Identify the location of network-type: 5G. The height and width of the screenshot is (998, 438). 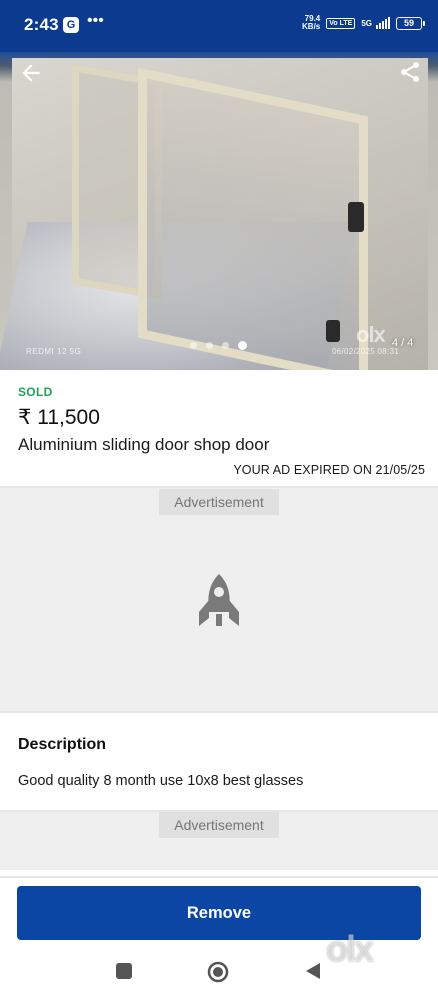
(366, 23).